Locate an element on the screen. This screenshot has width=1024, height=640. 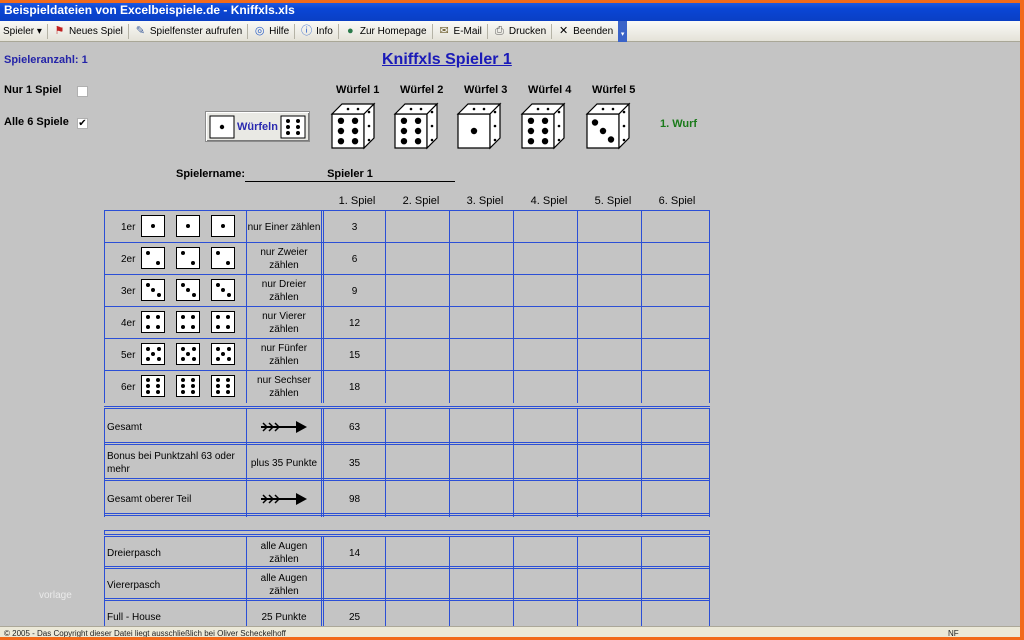
score-cell: 3 is located at coordinates (353, 227).